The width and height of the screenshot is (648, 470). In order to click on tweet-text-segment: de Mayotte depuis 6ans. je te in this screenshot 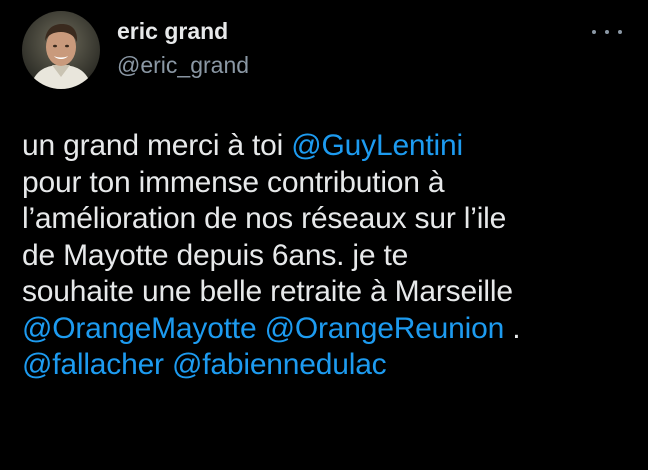, I will do `click(215, 255)`.